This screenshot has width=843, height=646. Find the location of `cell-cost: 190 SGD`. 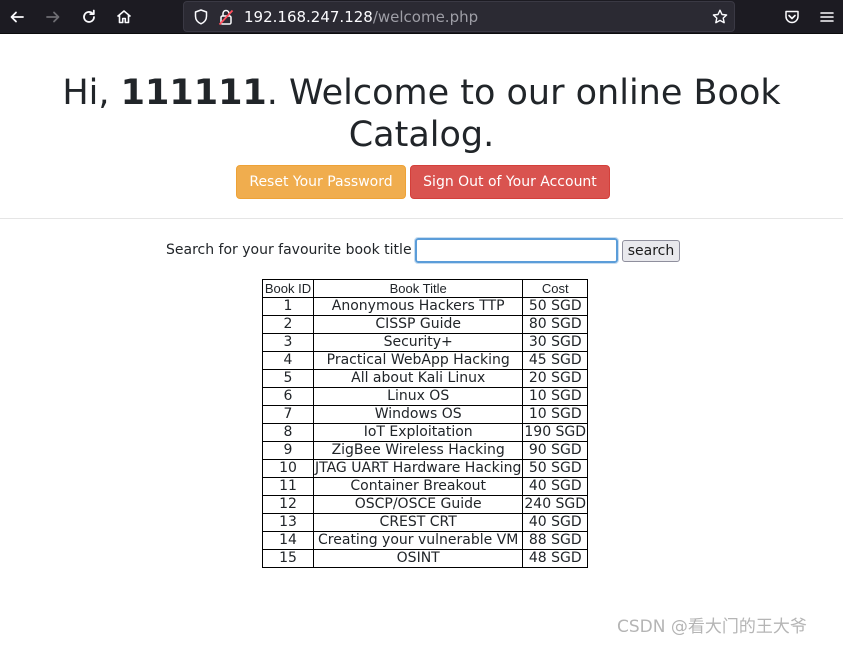

cell-cost: 190 SGD is located at coordinates (555, 432).